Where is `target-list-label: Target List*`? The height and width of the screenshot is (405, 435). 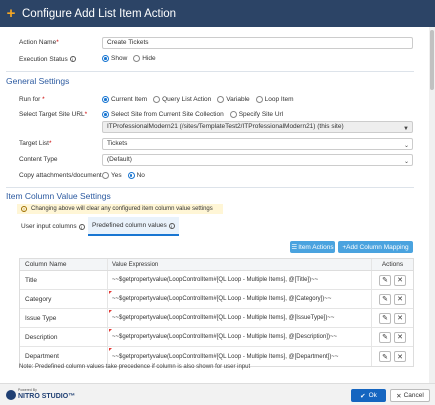
target-list-label: Target List* is located at coordinates (35, 143).